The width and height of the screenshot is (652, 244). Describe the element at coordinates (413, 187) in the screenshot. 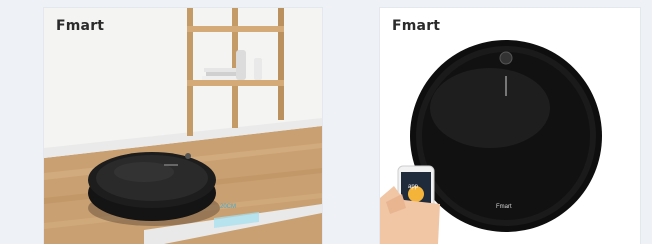

I see `phone-app-label: app` at that location.